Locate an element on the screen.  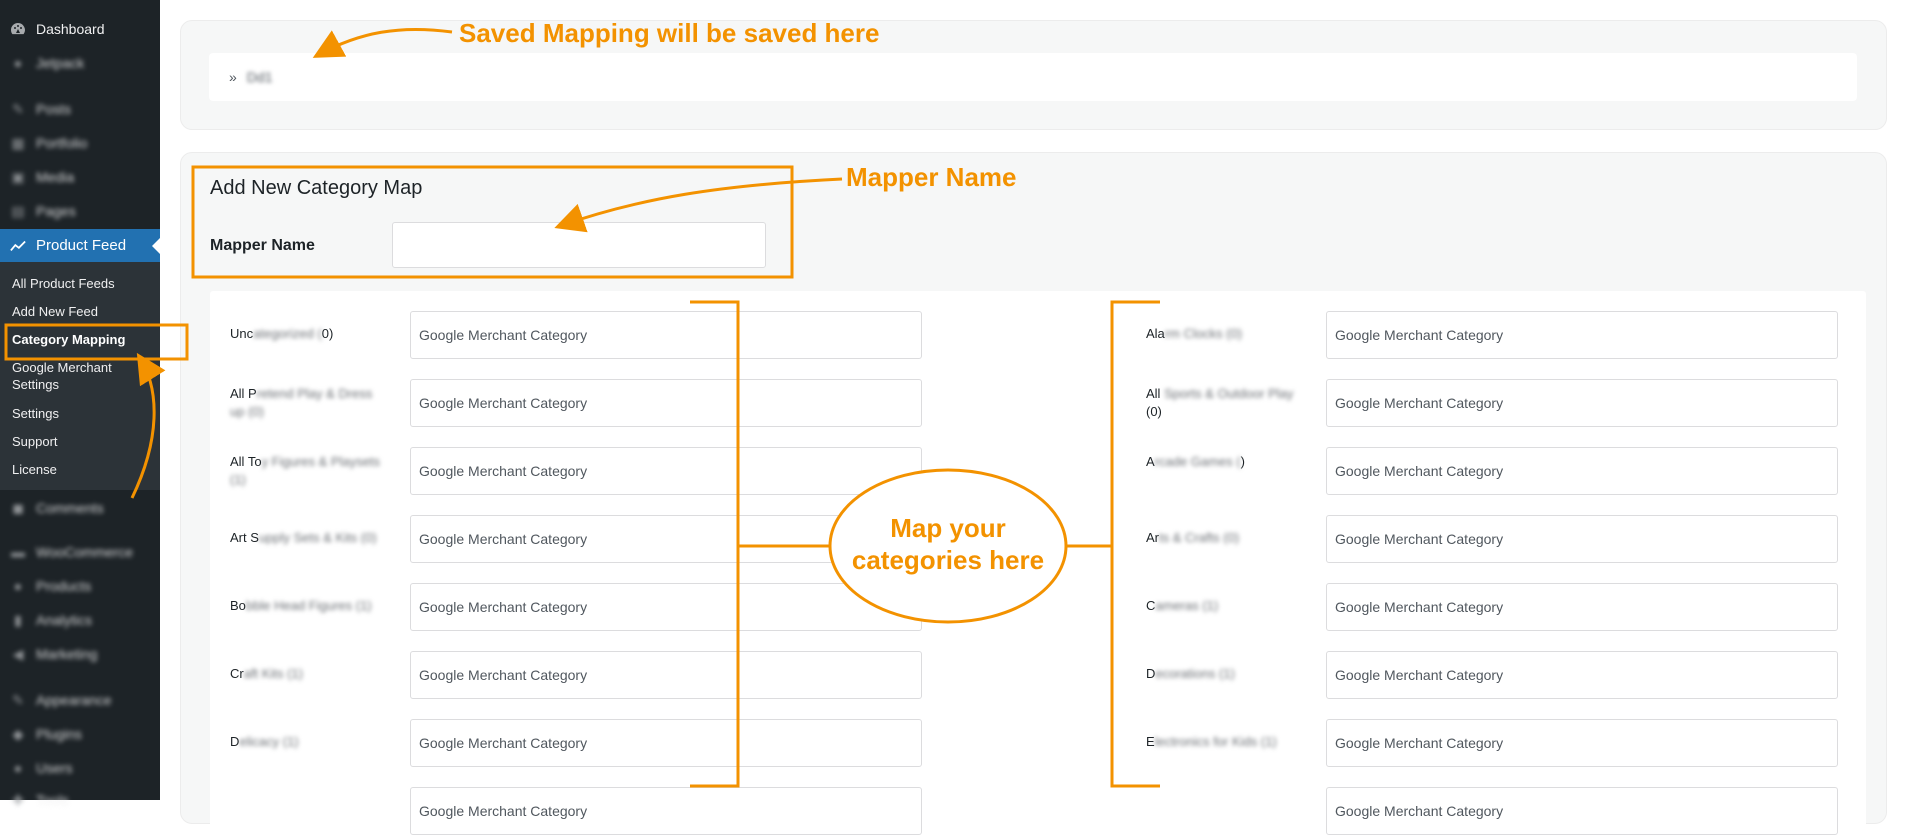
category-label-obscured: Sports & Outdoor Play is located at coordinates (1227, 393).